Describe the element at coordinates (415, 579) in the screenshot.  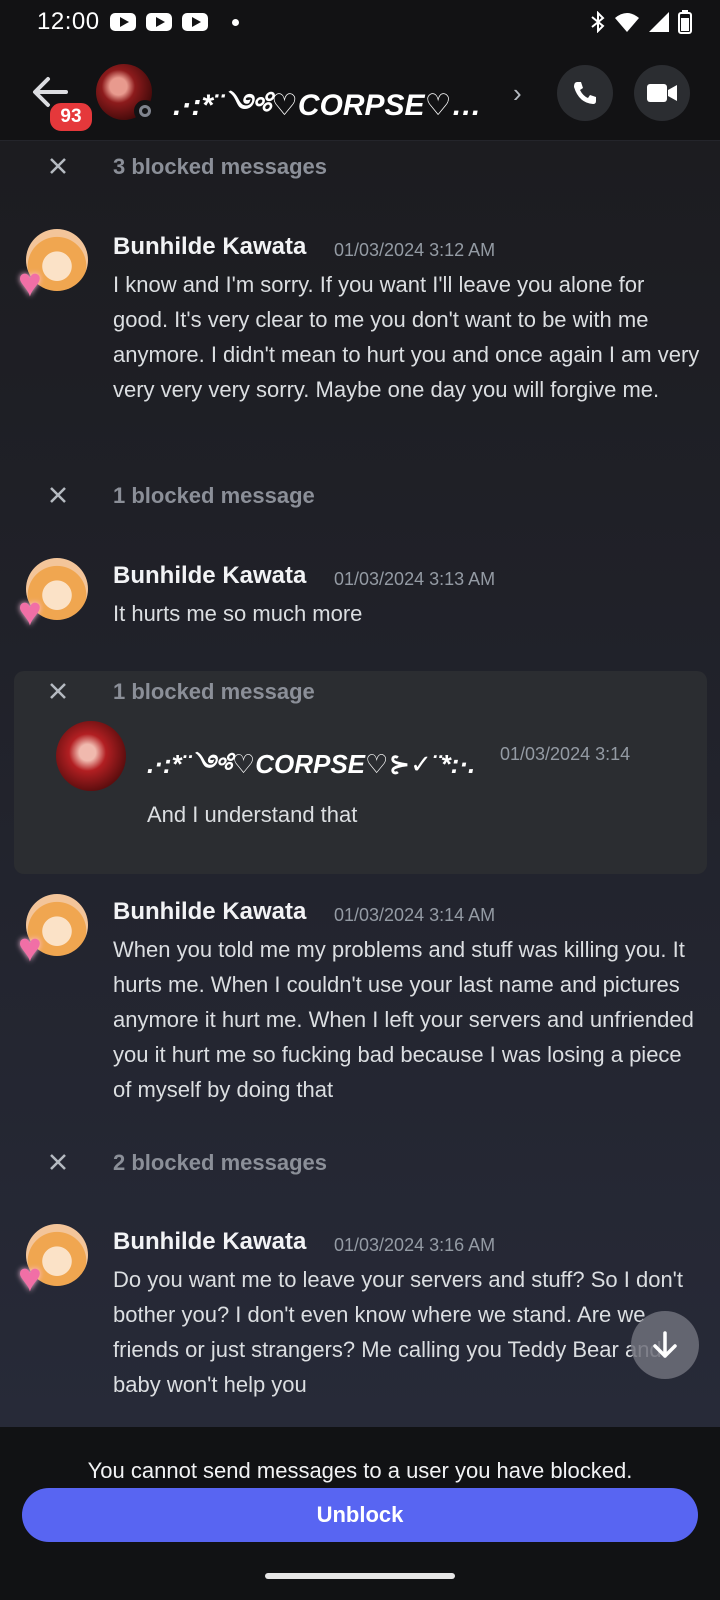
I see `message-timestamp: 01/03/2024 3:13 AM` at that location.